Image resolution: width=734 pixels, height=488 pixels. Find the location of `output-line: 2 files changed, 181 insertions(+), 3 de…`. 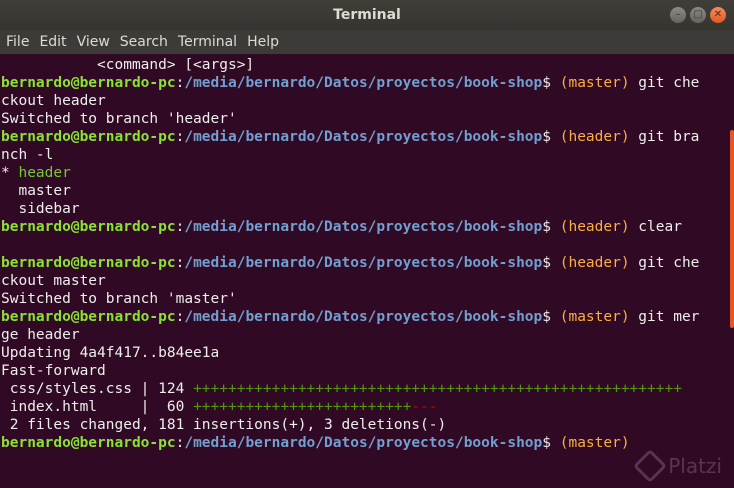

output-line: 2 files changed, 181 insertions(+), 3 de… is located at coordinates (224, 425).